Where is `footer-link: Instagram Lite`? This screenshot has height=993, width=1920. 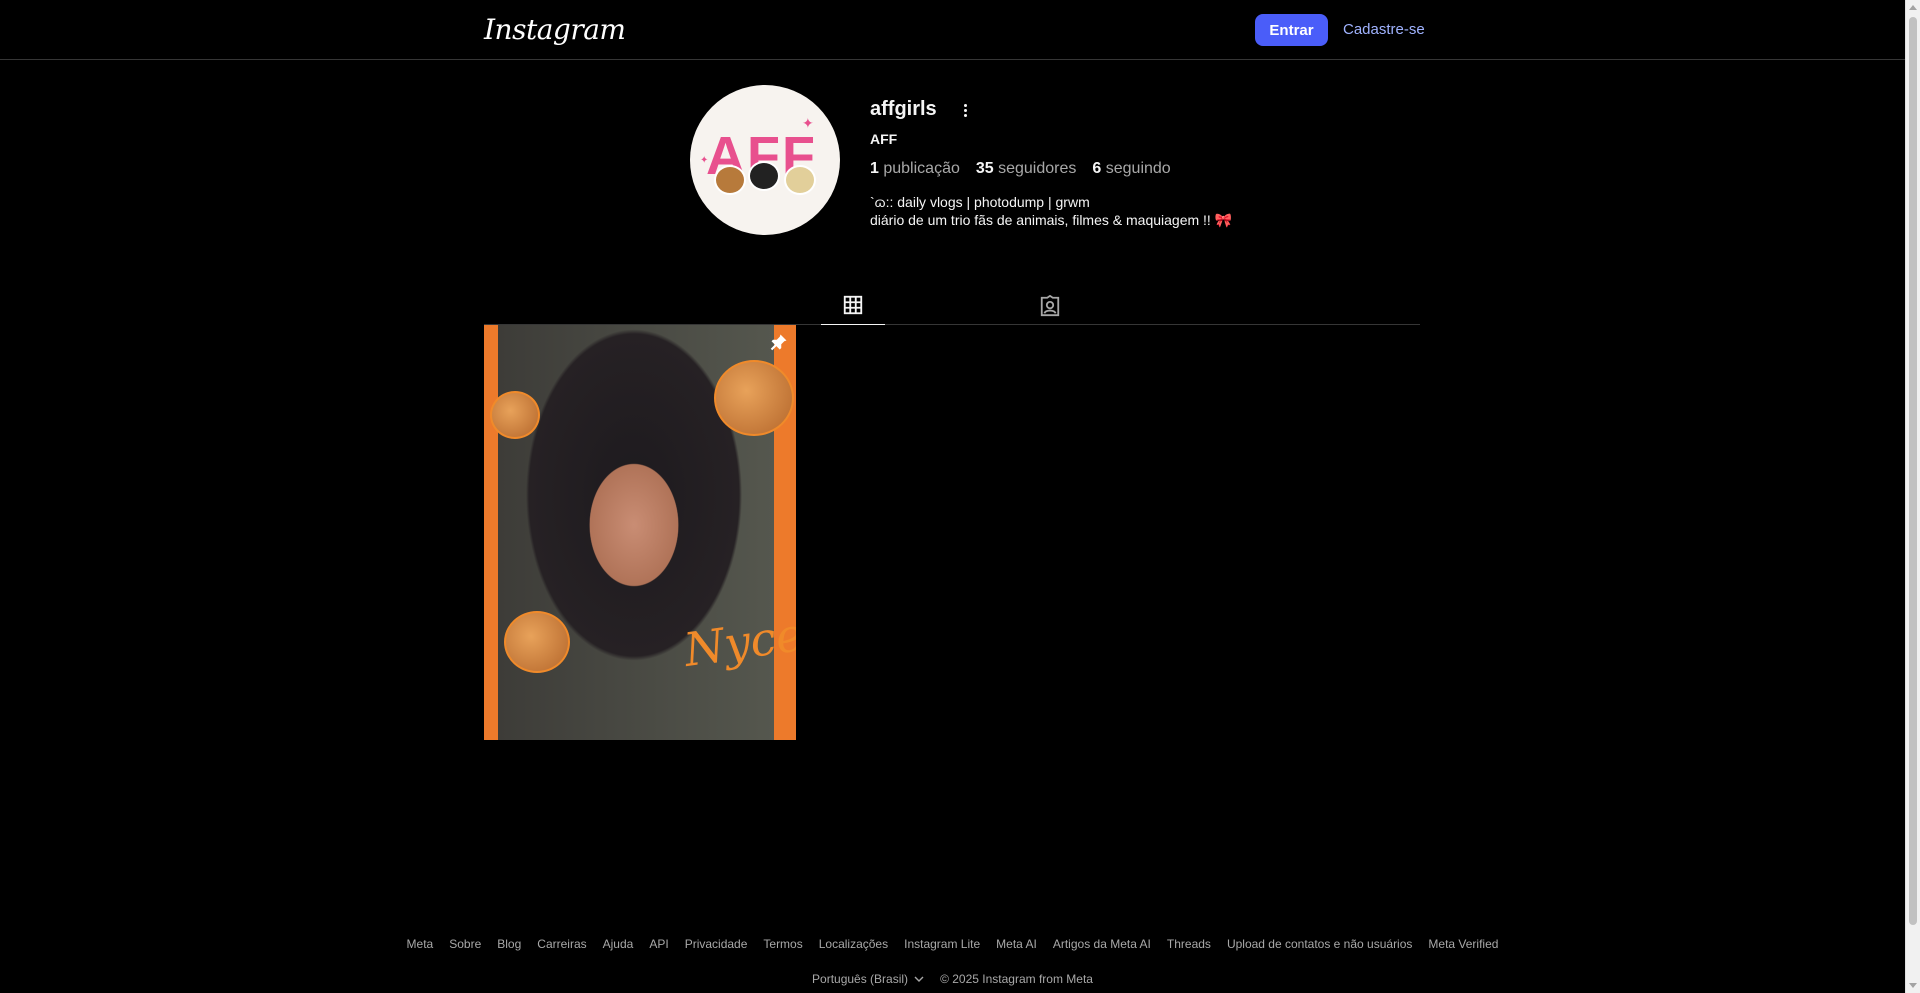 footer-link: Instagram Lite is located at coordinates (942, 944).